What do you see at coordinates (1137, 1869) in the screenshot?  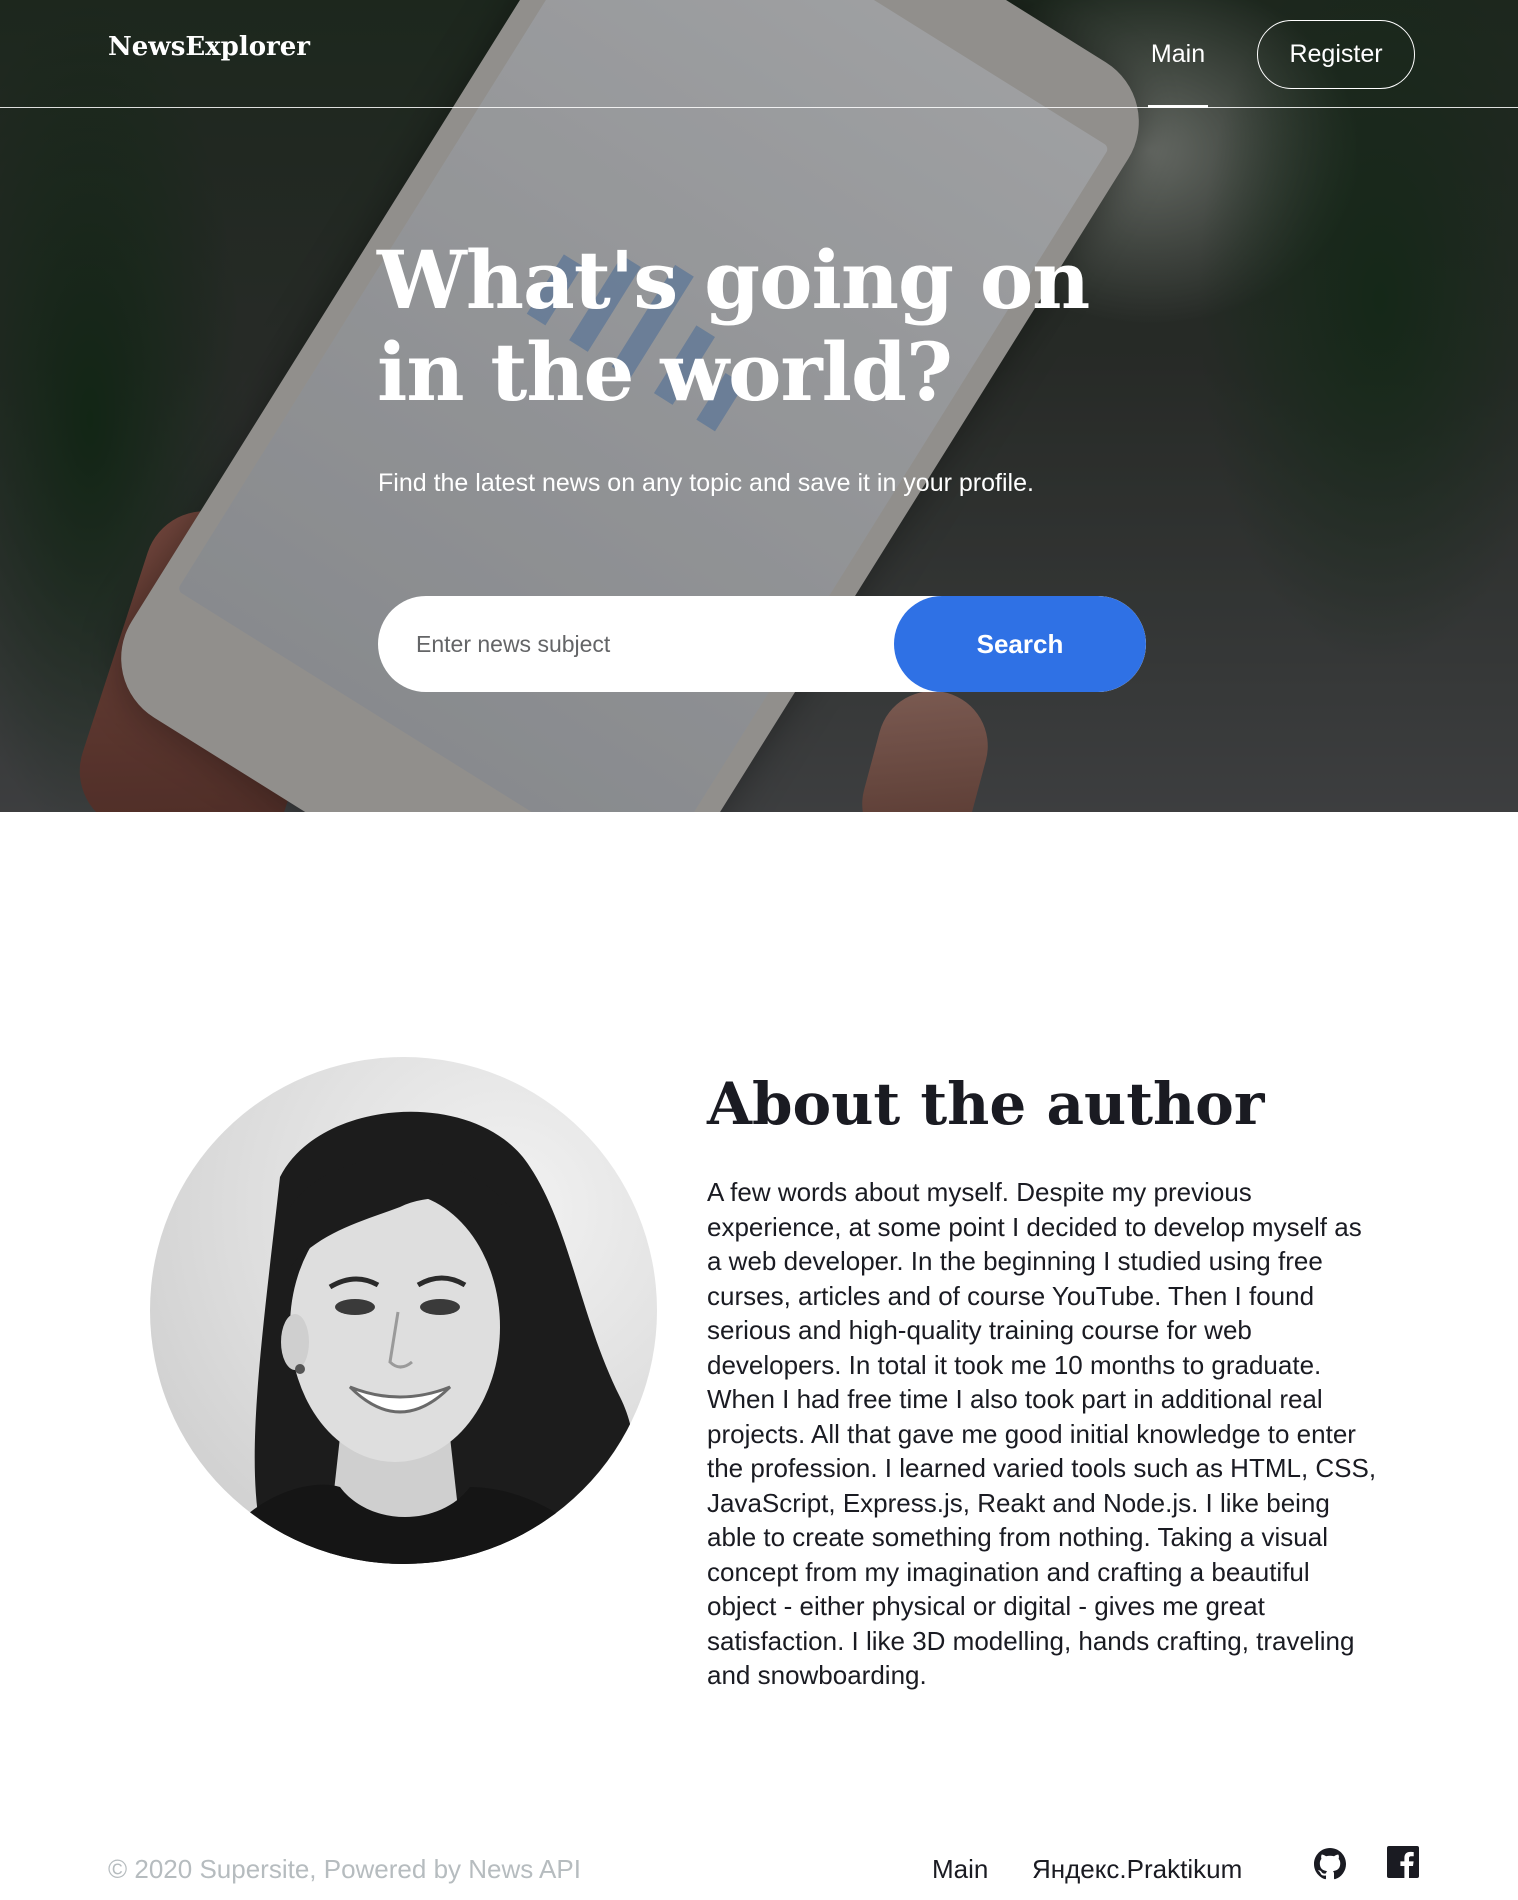 I see `footer-link-praktikum: Яндекс.Praktikum` at bounding box center [1137, 1869].